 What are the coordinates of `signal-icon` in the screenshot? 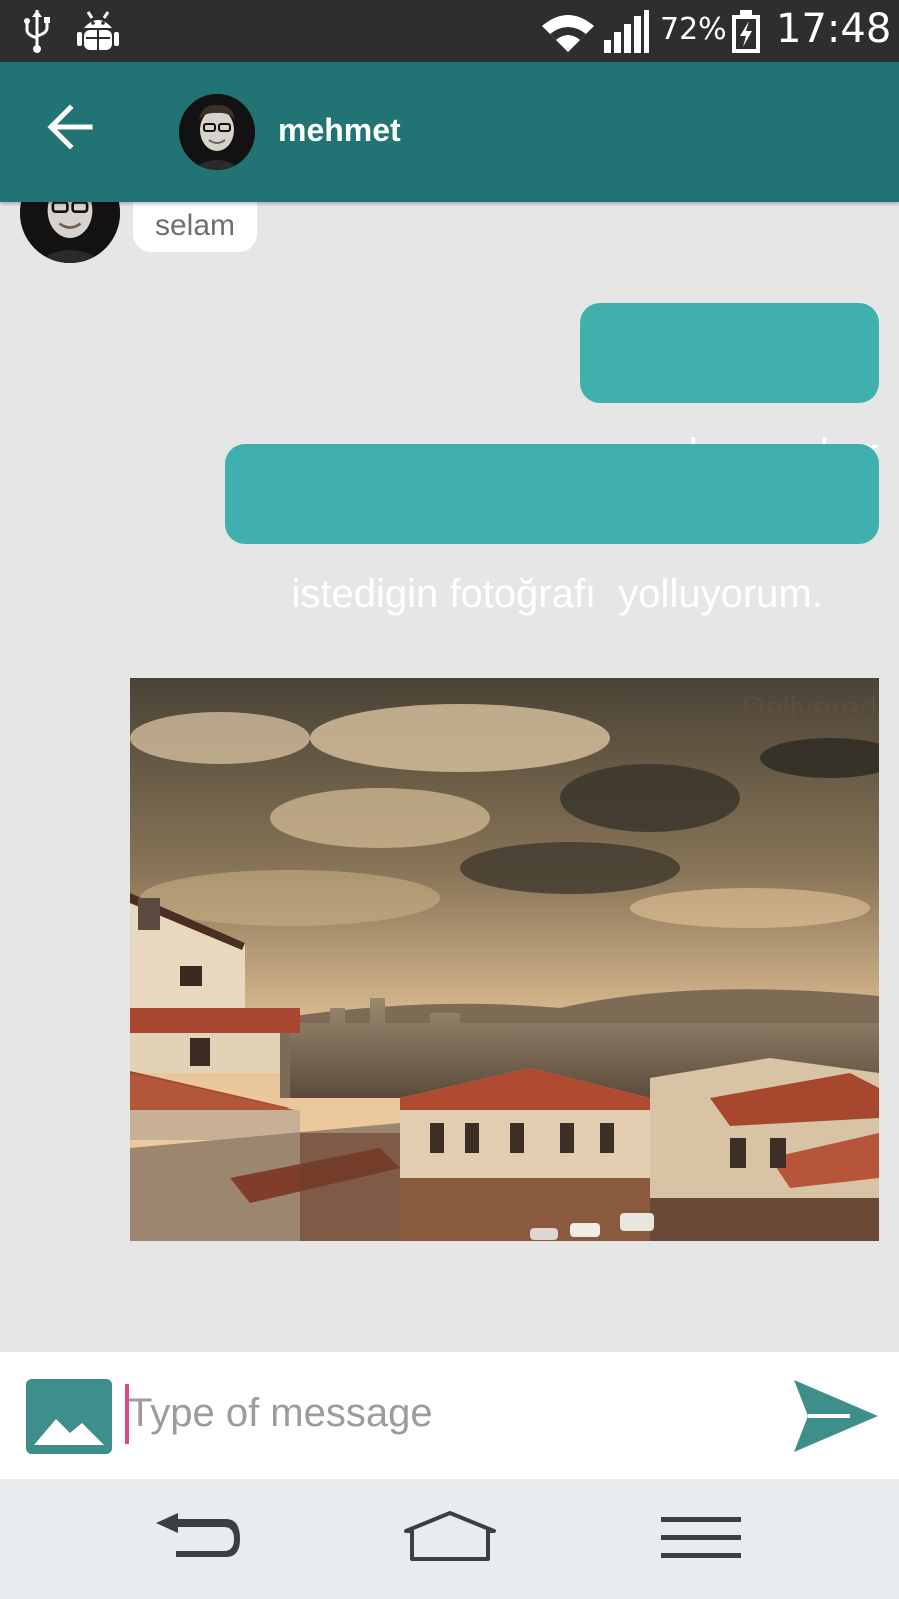 It's located at (626, 31).